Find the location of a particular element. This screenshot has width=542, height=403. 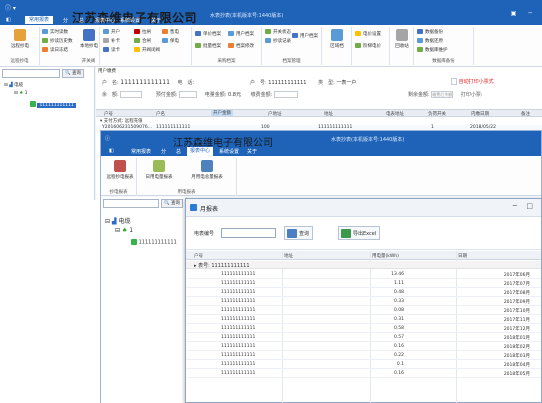

cell-date: 2018年04月 is located at coordinates (516, 365).